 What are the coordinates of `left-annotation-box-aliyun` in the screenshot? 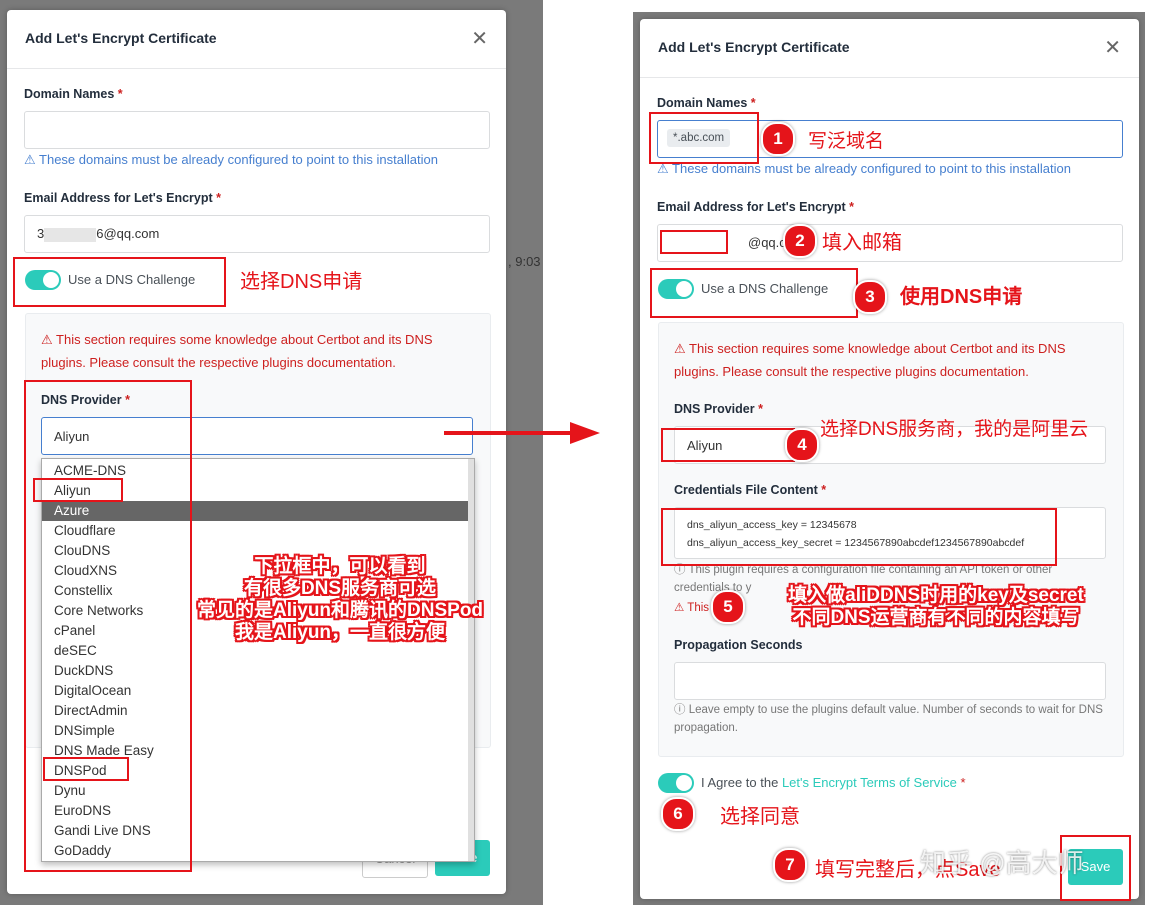 It's located at (78, 490).